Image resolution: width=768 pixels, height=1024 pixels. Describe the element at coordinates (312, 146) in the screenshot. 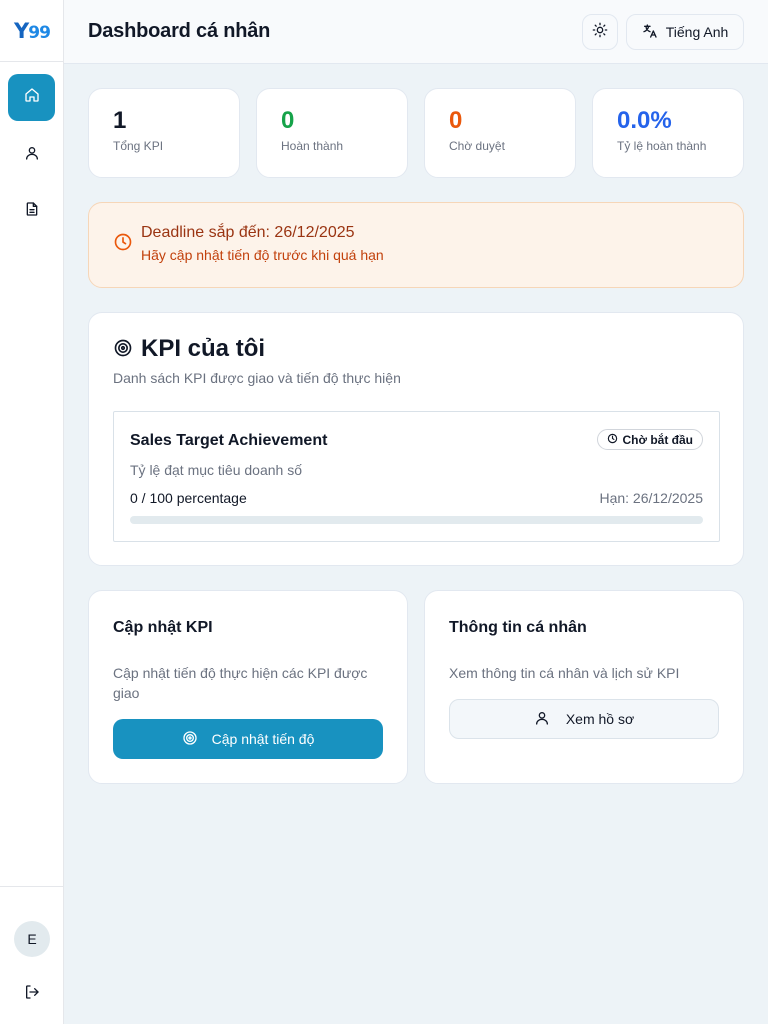

I see `stat-label: Hoàn thành` at that location.